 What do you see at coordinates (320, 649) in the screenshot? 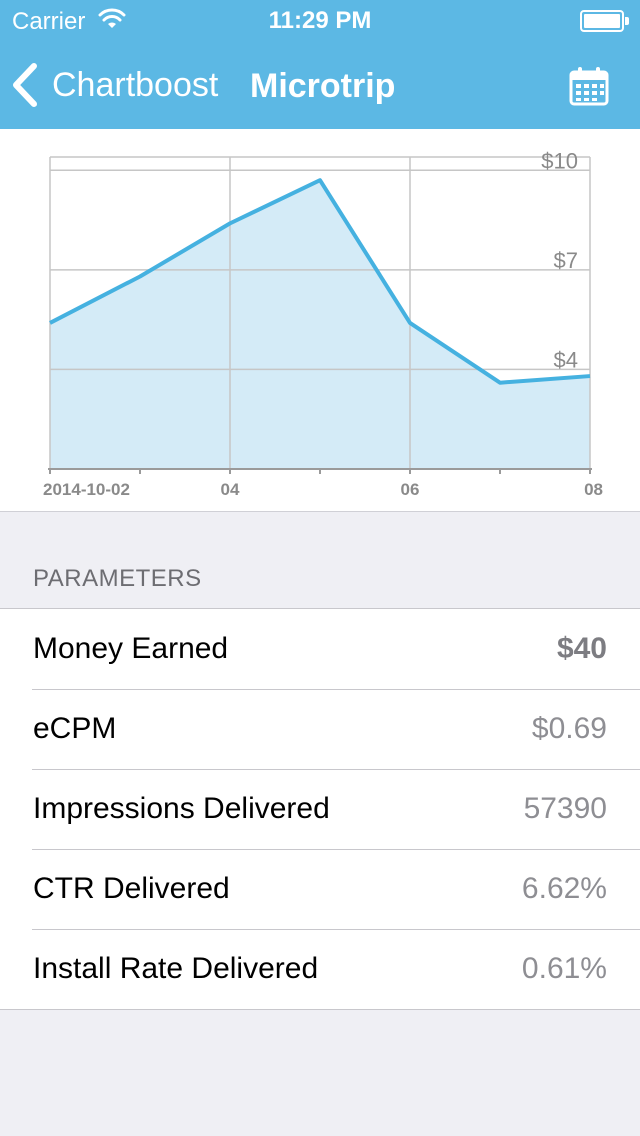
I see `parameter-row: Money Earned $40` at bounding box center [320, 649].